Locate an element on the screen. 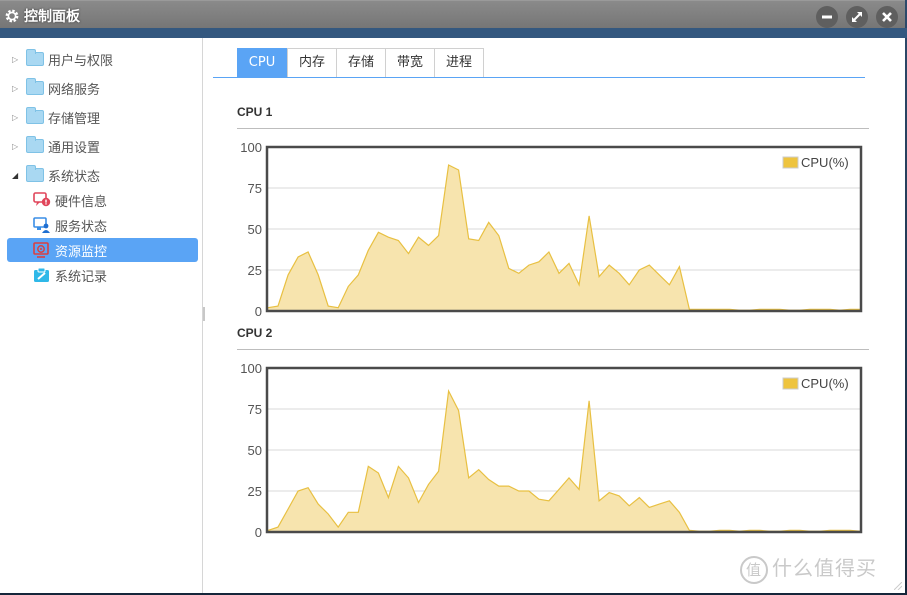 Image resolution: width=907 pixels, height=595 pixels. sidebar-item-users-permissions: ▷ 用户与权限 is located at coordinates (103, 59).